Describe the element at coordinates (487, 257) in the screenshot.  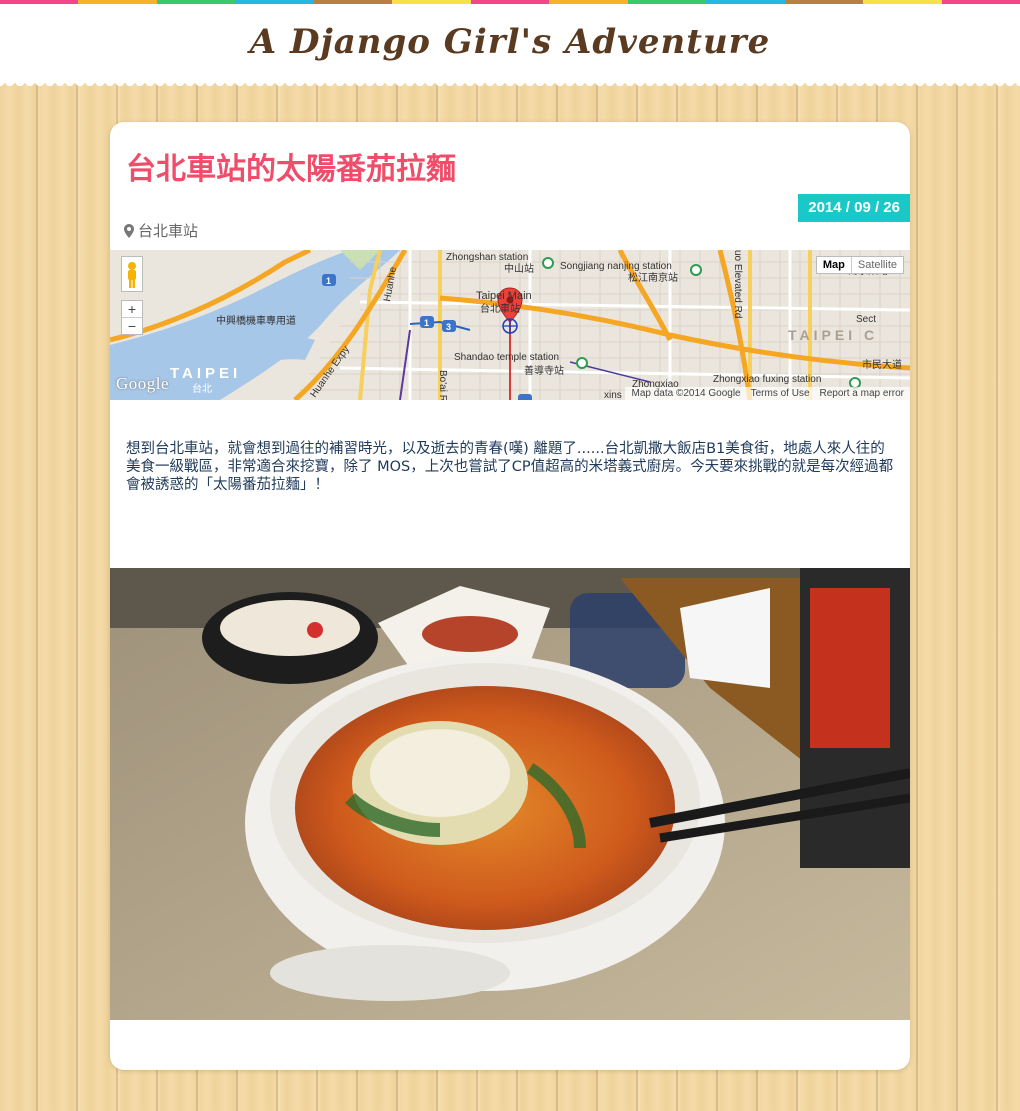
I see `svg-text: Zhongshan station` at that location.